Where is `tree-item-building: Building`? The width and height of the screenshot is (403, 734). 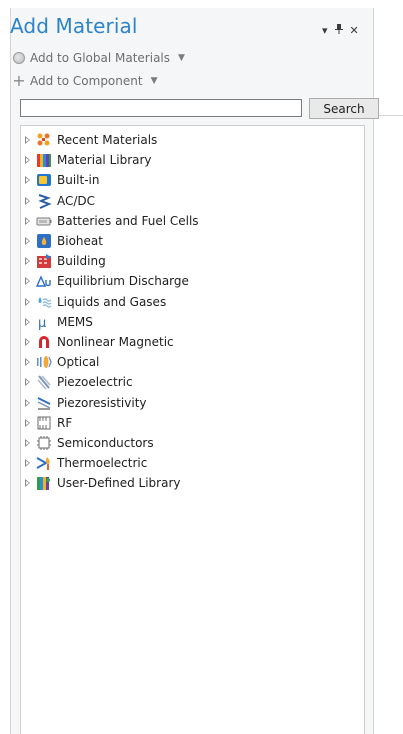
tree-item-building: Building is located at coordinates (192, 261).